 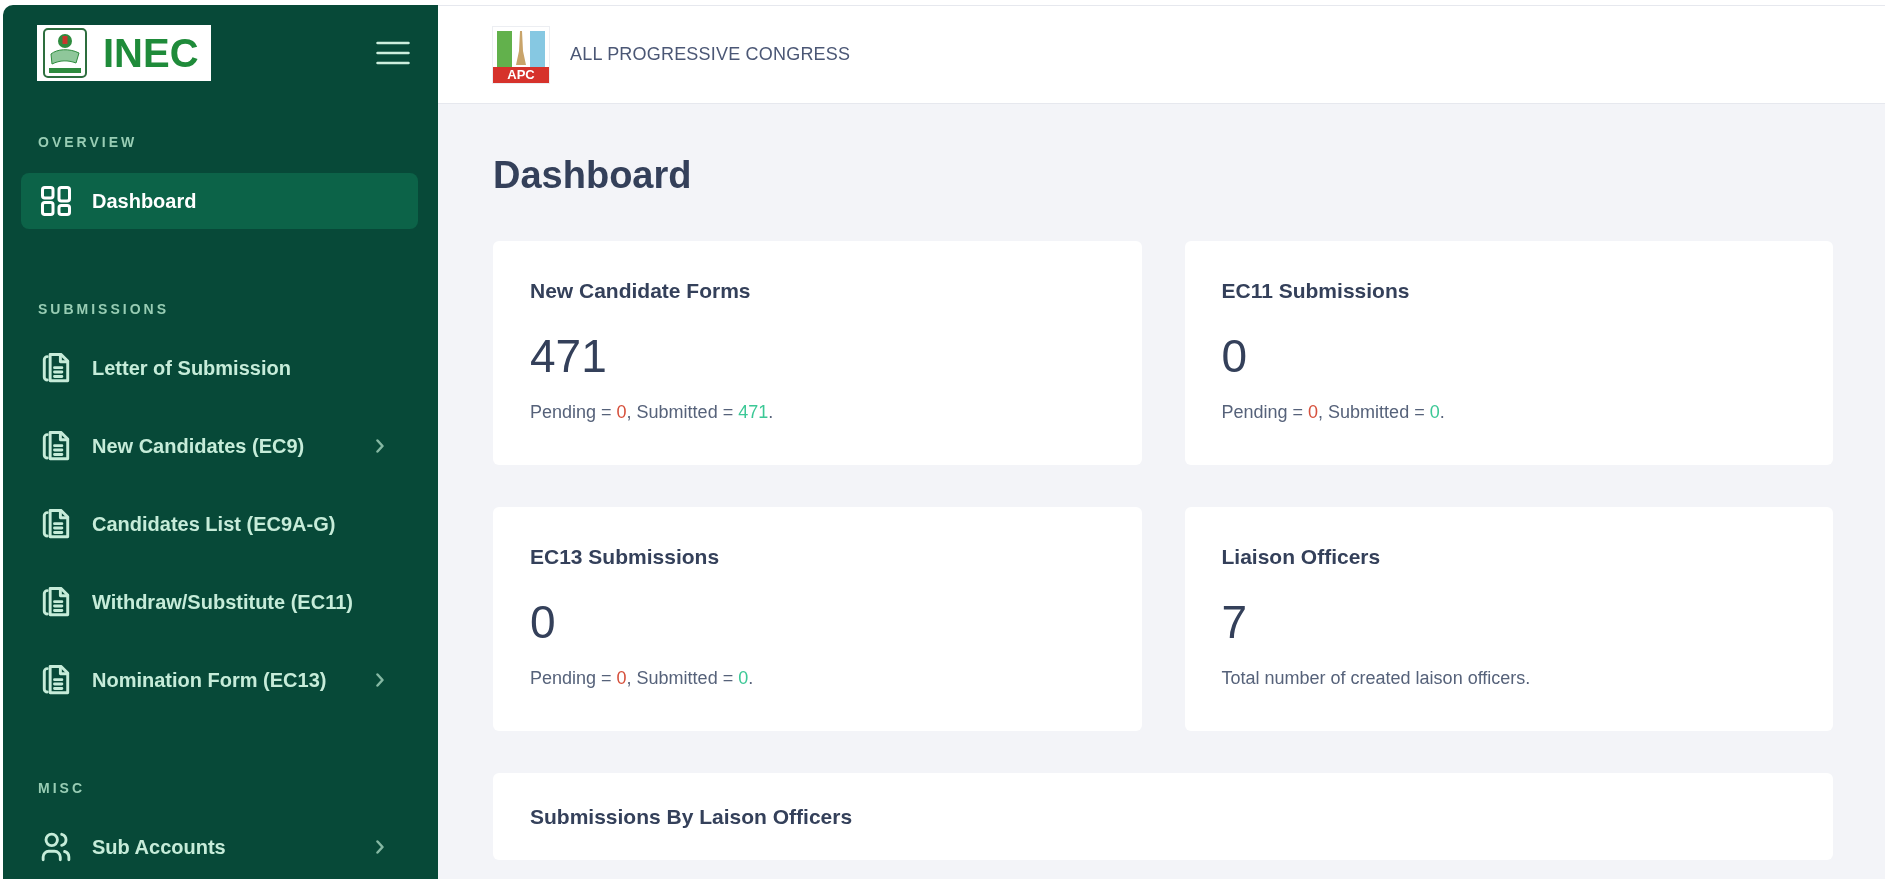 I want to click on sidebar-item: Sub Accounts, so click(x=219, y=847).